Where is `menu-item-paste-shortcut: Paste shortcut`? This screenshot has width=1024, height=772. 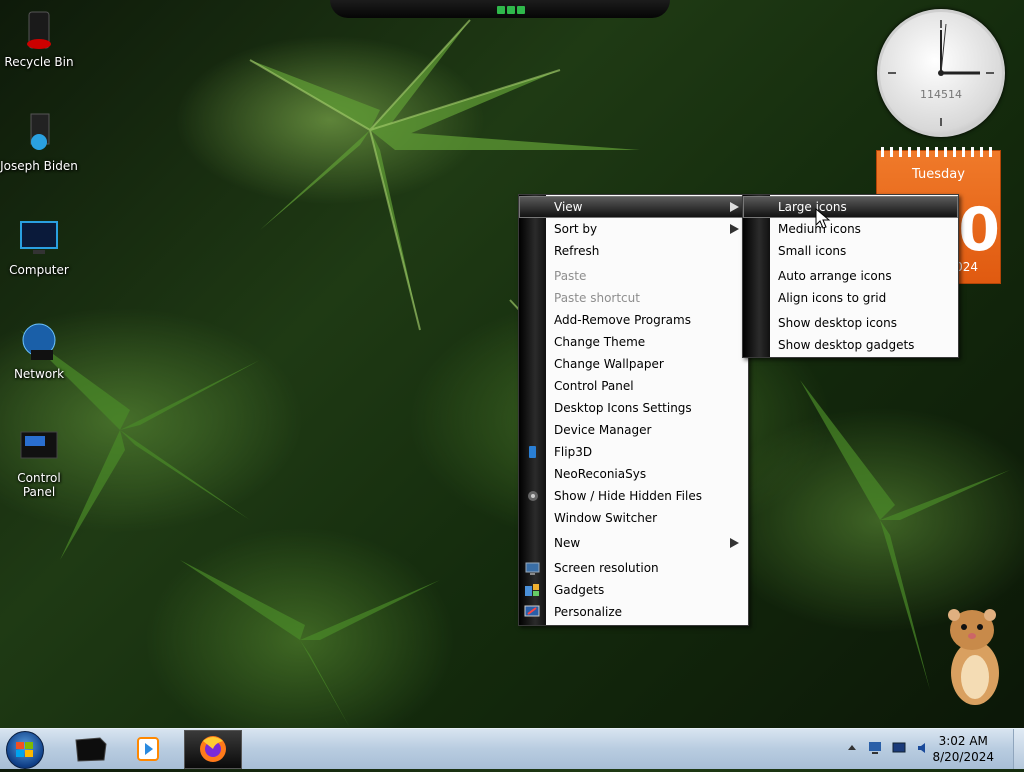
menu-item-paste-shortcut: Paste shortcut is located at coordinates (633, 298).